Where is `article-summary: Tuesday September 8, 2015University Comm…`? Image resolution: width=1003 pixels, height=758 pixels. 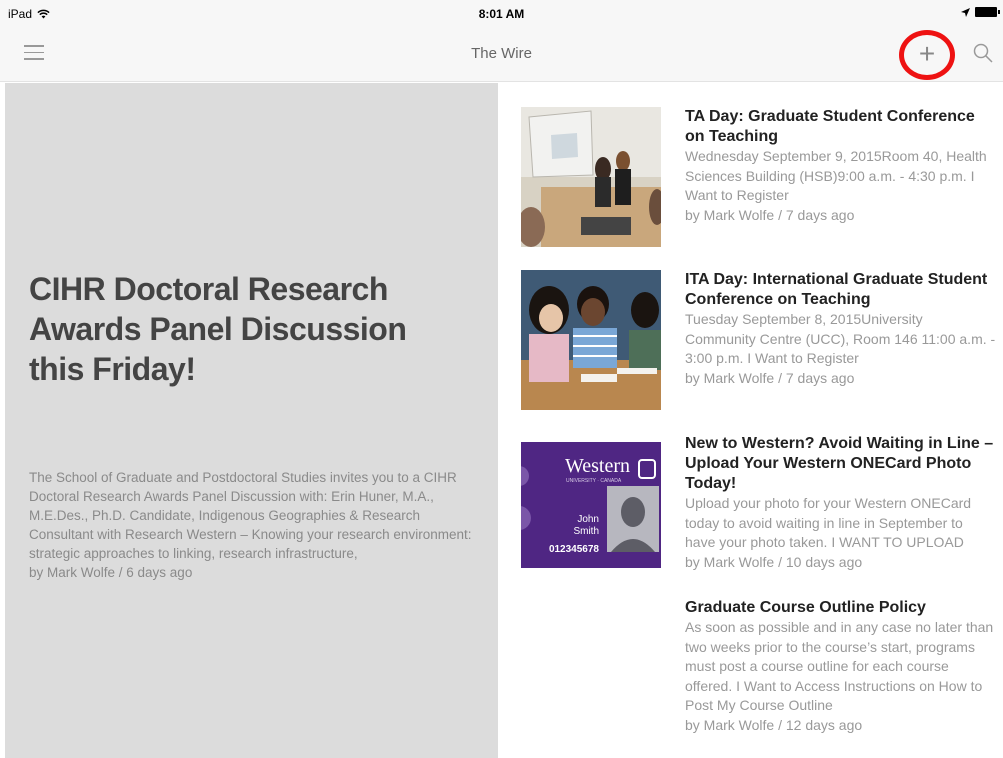 article-summary: Tuesday September 8, 2015University Comm… is located at coordinates (840, 338).